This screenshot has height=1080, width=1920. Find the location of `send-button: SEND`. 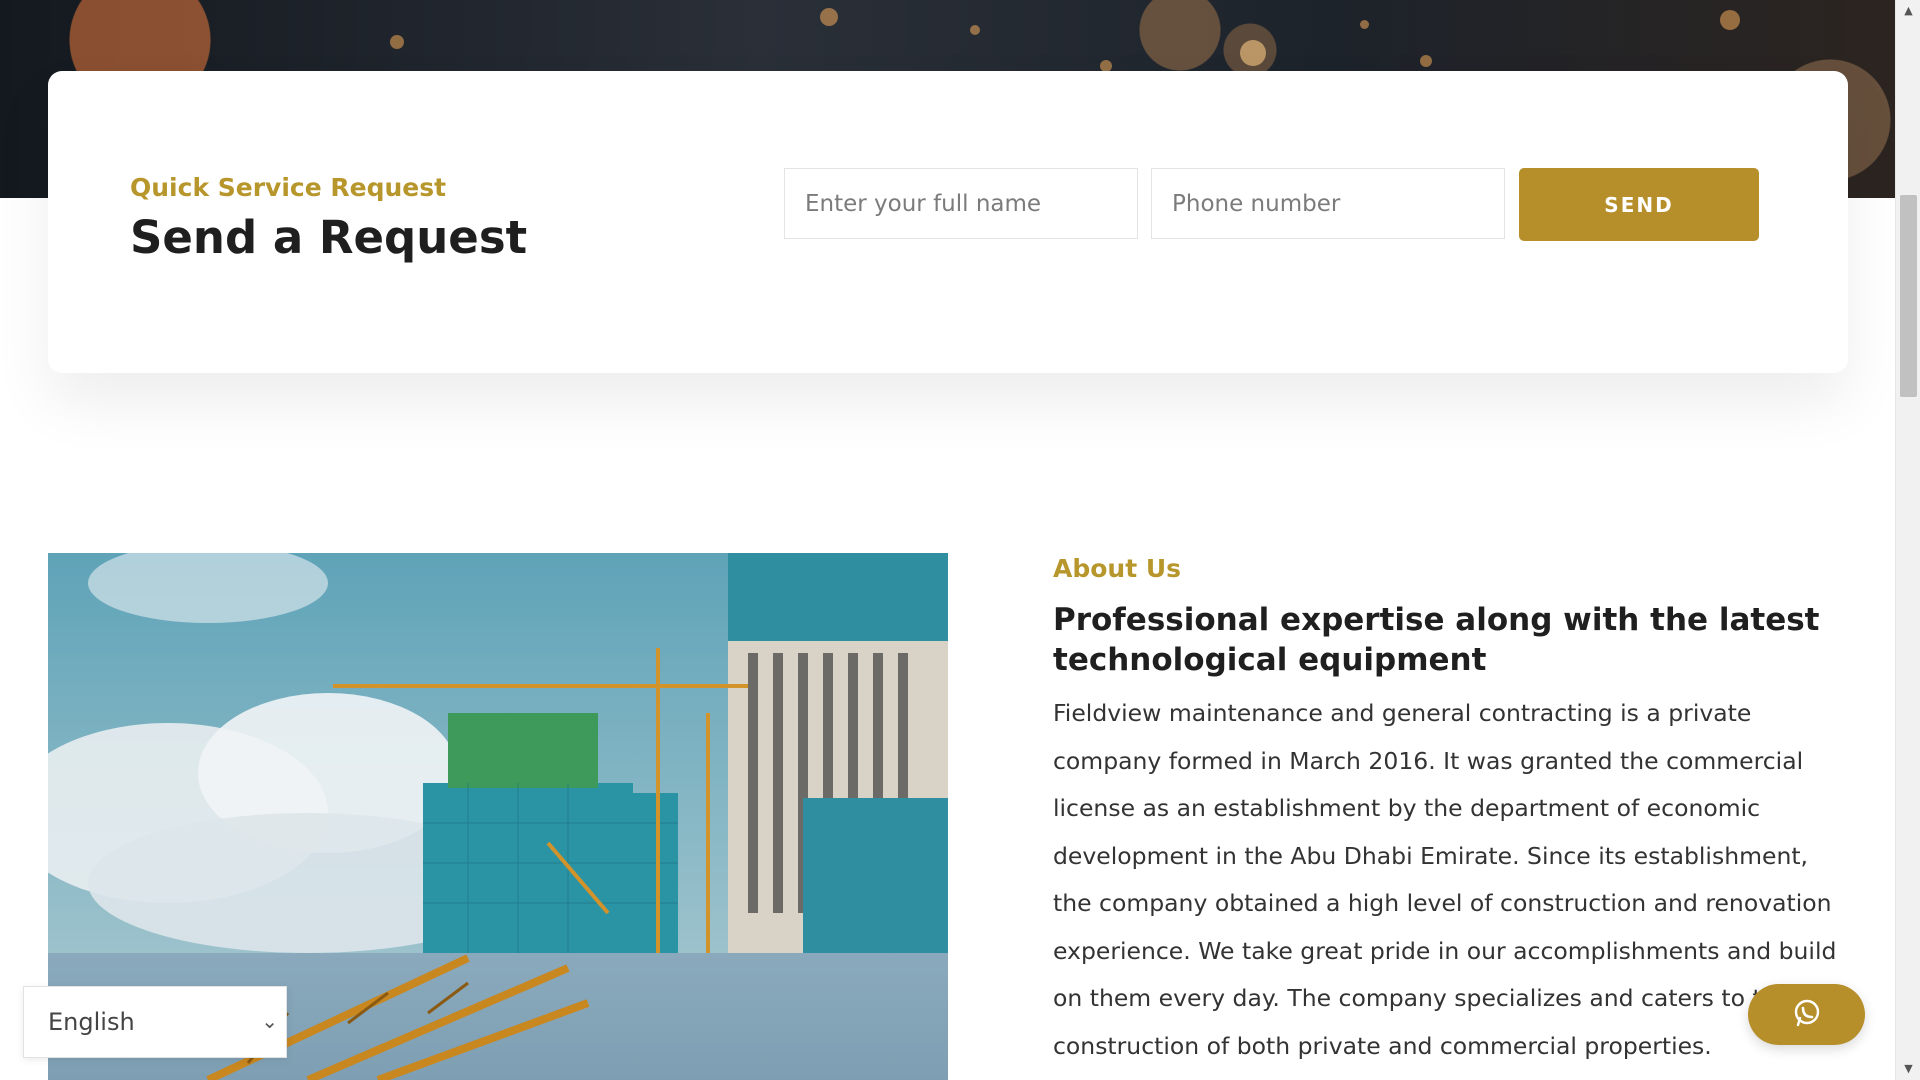

send-button: SEND is located at coordinates (1639, 204).